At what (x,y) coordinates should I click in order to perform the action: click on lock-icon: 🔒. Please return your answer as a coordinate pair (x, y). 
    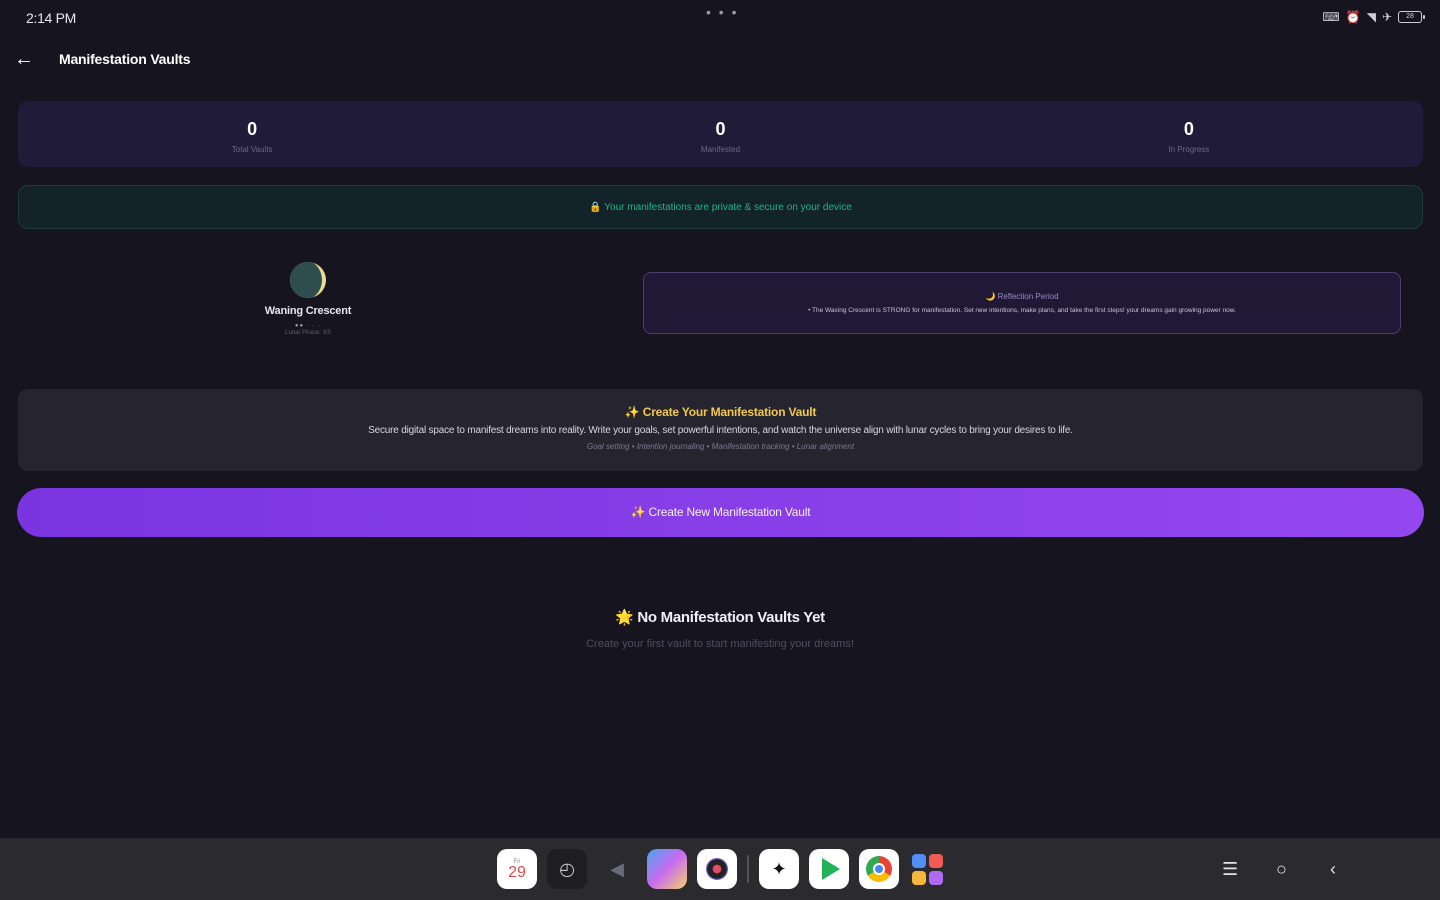
    Looking at the image, I should click on (595, 207).